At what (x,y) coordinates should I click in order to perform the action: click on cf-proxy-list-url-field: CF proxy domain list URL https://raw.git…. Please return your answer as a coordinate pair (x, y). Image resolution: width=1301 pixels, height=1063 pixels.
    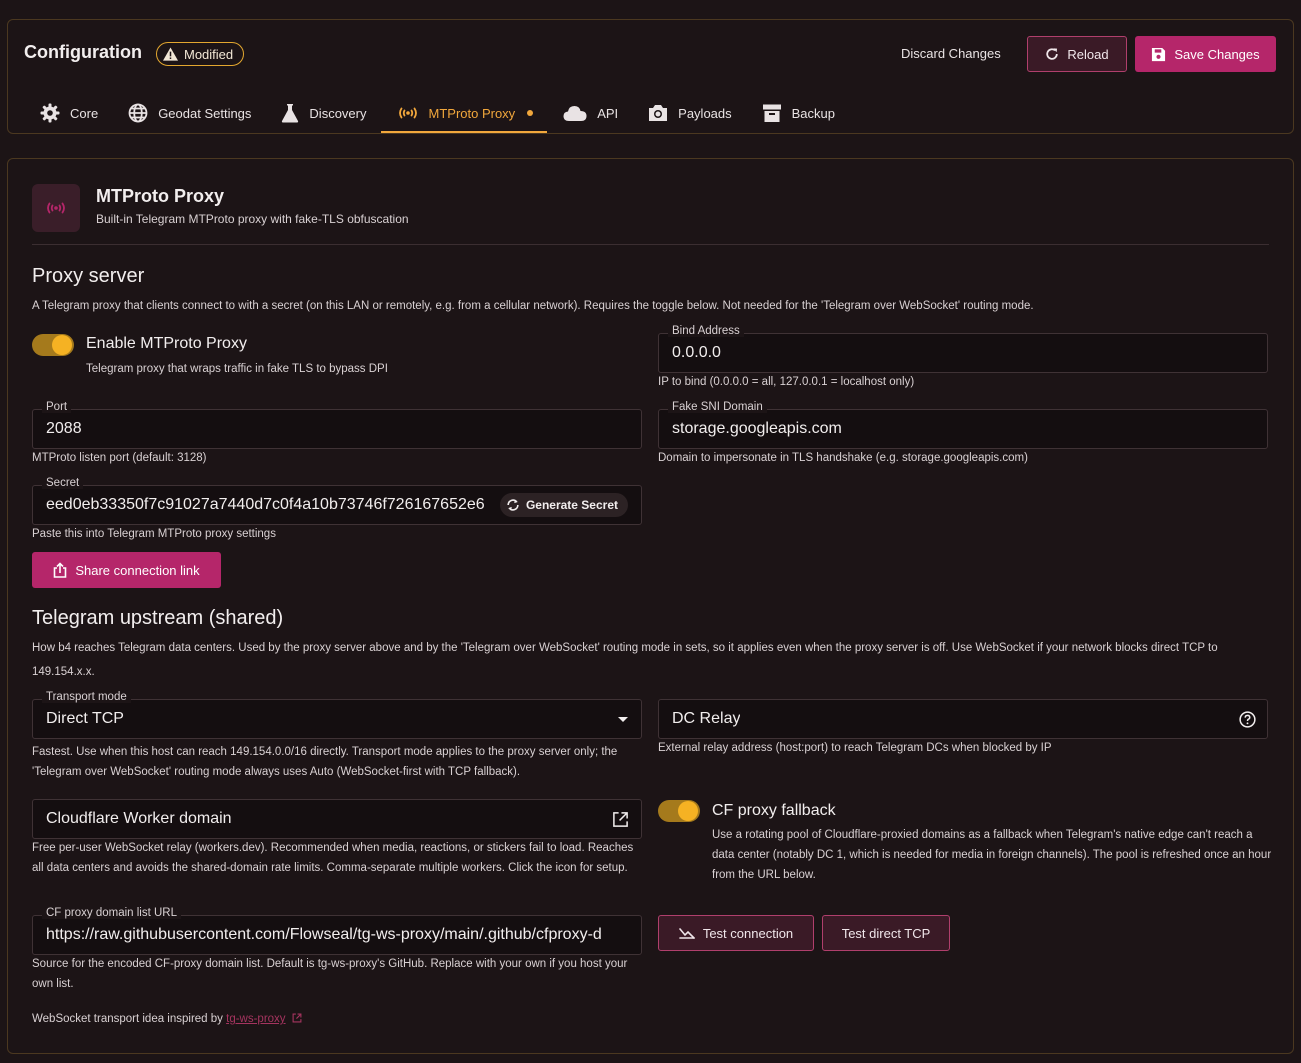
    Looking at the image, I should click on (337, 931).